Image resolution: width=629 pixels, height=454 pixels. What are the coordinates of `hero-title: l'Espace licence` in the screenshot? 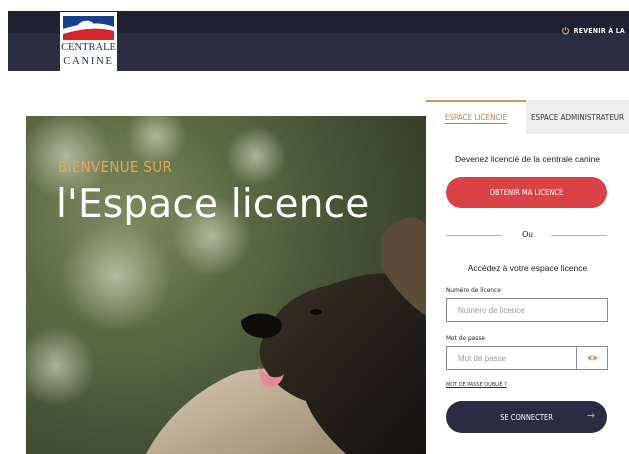 It's located at (213, 204).